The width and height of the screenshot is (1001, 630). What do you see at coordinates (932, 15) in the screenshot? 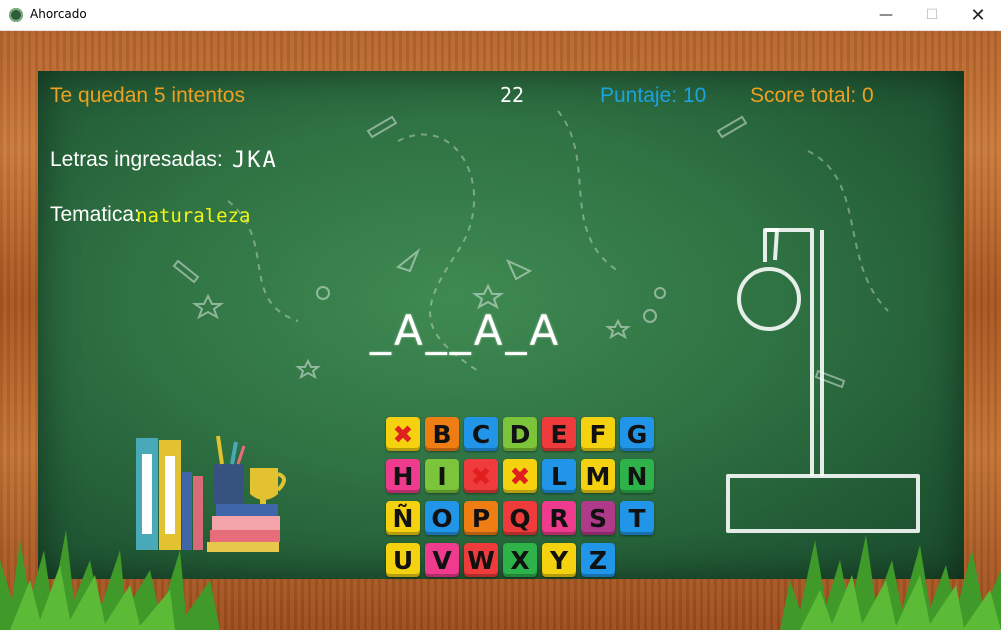
I see `maximize-button: ☐` at bounding box center [932, 15].